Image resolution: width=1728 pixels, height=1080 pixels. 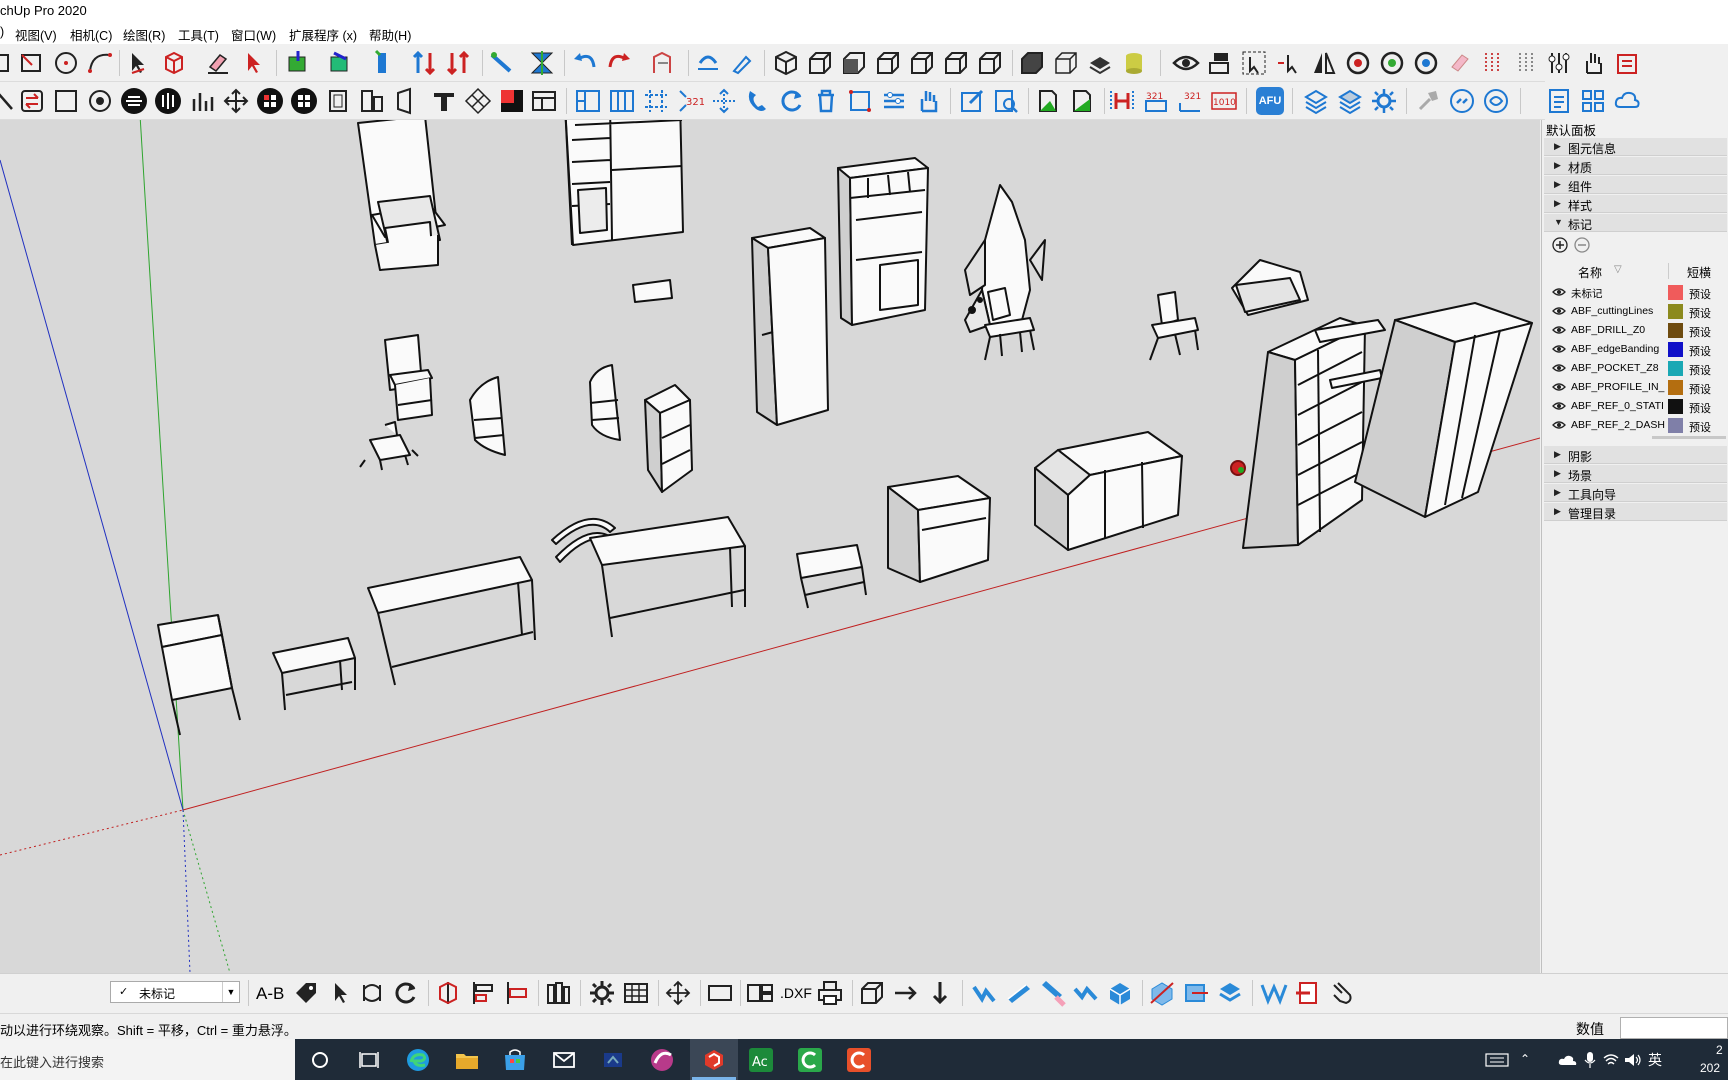 I want to click on transfer-icon, so click(x=662, y=63).